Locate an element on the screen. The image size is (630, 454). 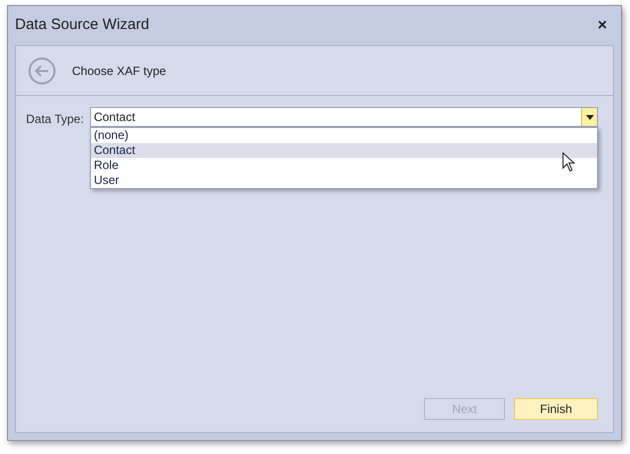
mouse-cursor-icon is located at coordinates (568, 162).